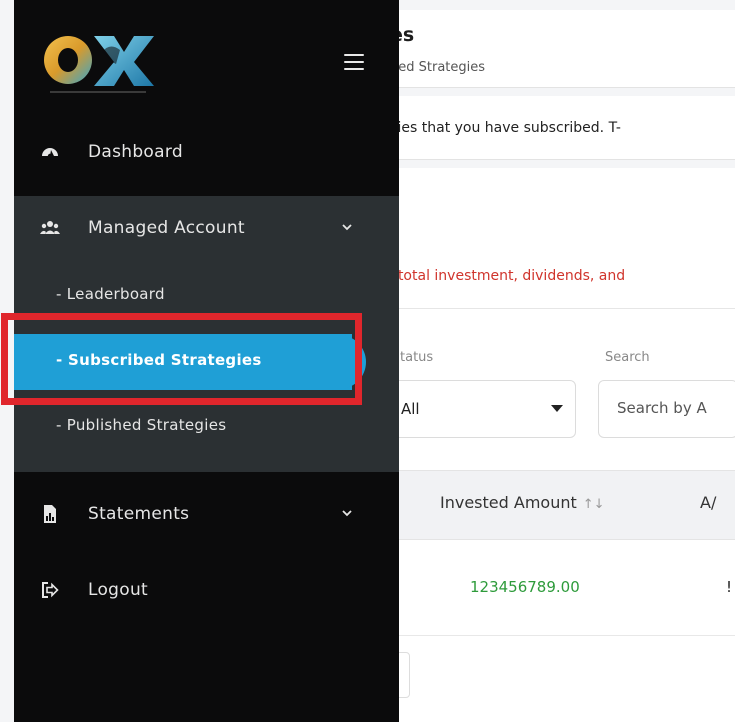 The width and height of the screenshot is (735, 722). Describe the element at coordinates (50, 514) in the screenshot. I see `file-chart-icon` at that location.